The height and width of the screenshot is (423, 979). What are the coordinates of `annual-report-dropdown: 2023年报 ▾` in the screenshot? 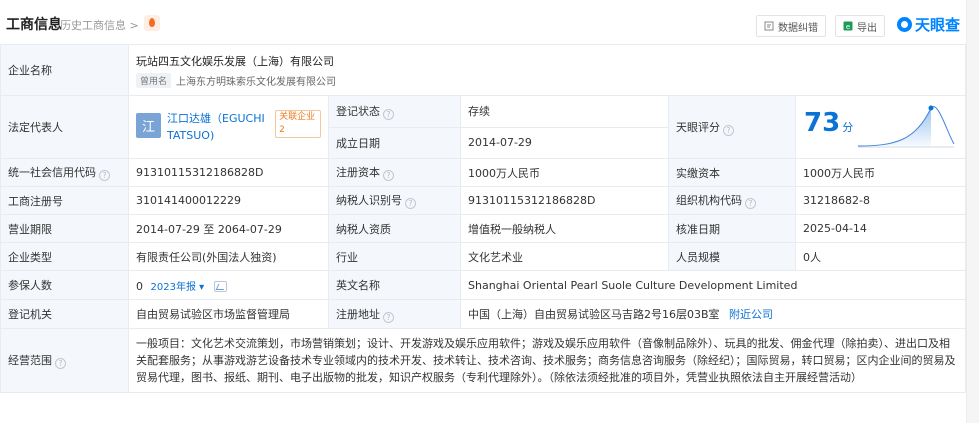 It's located at (178, 287).